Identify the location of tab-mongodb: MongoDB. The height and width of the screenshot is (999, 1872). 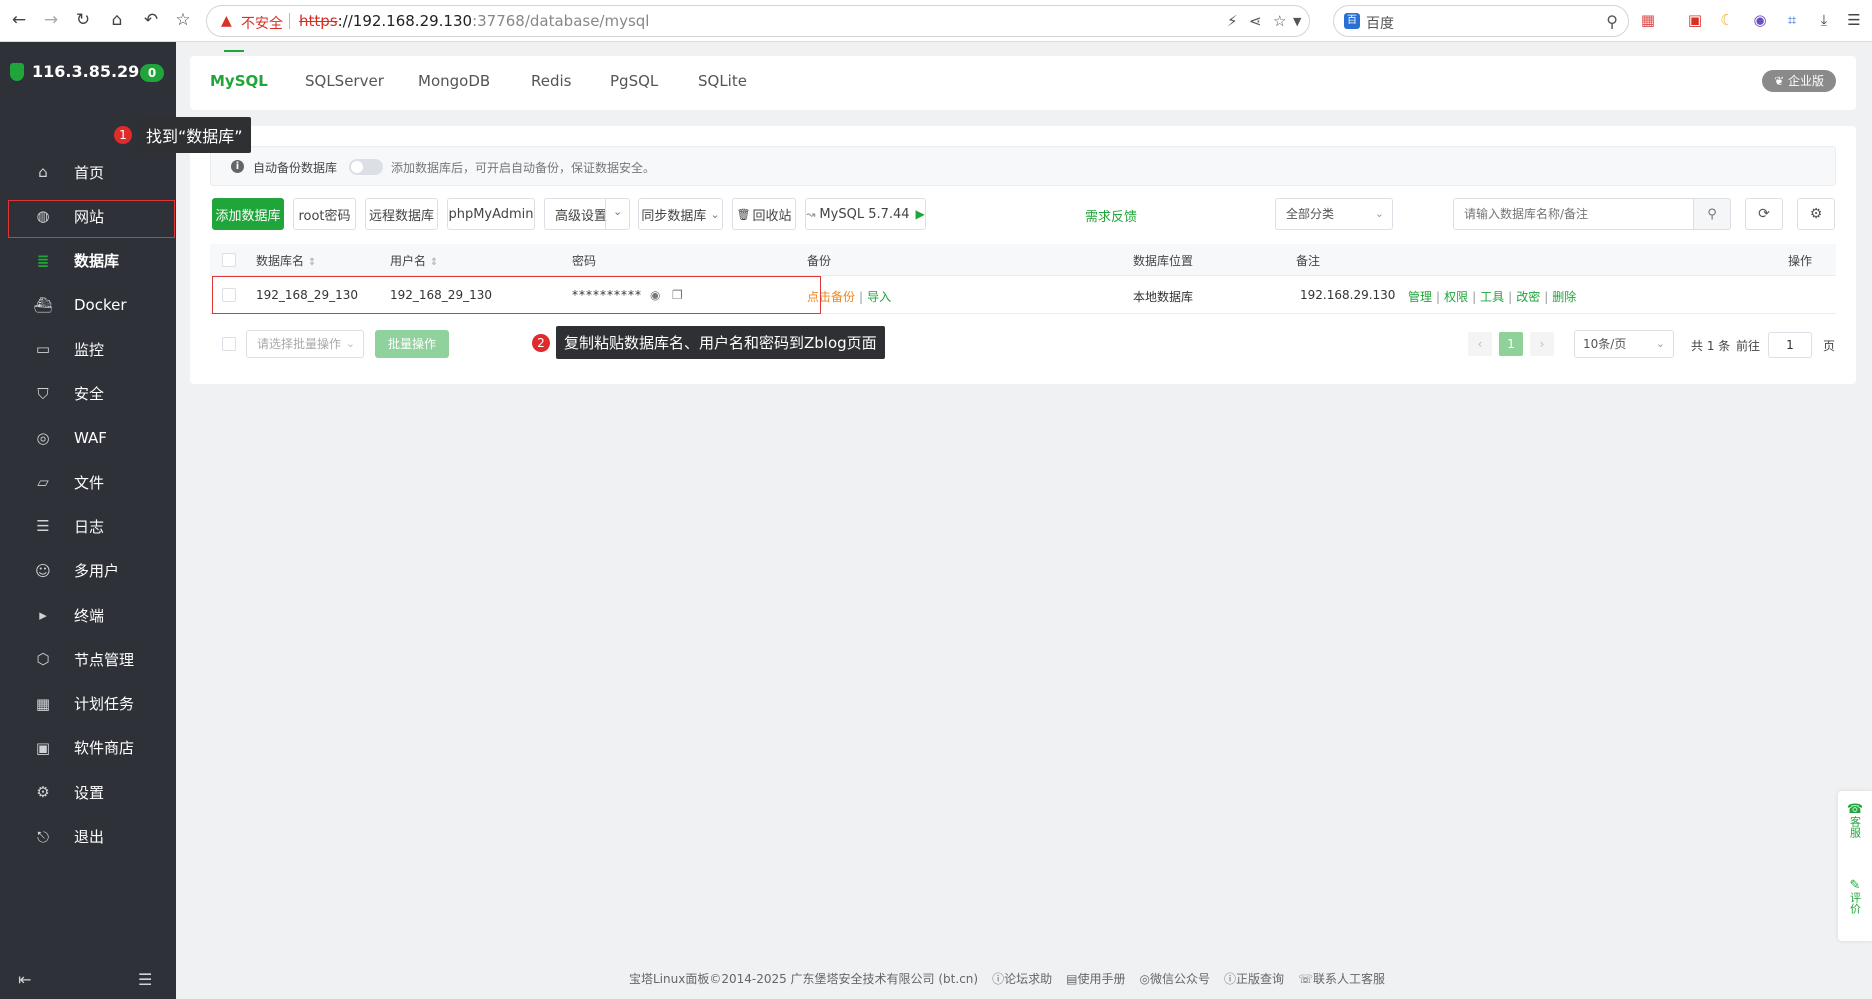
(454, 81).